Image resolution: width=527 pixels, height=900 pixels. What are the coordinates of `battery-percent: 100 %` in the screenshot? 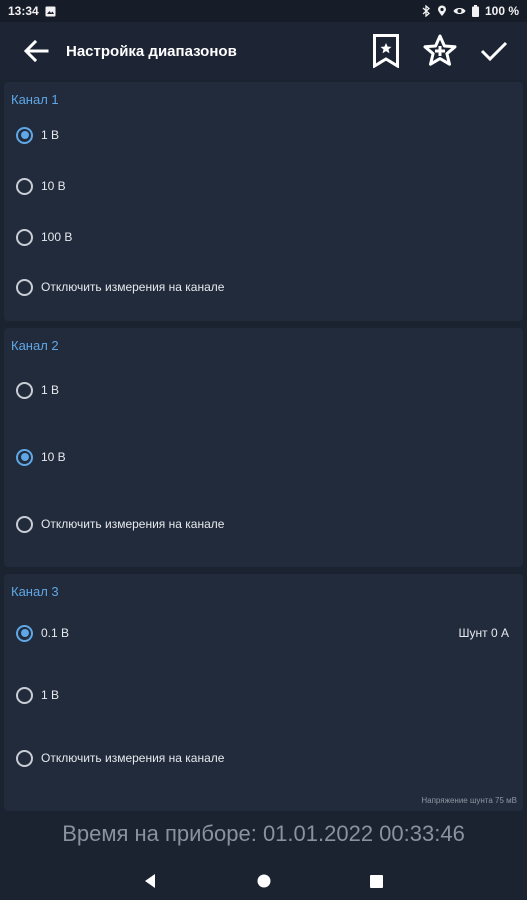 It's located at (501, 11).